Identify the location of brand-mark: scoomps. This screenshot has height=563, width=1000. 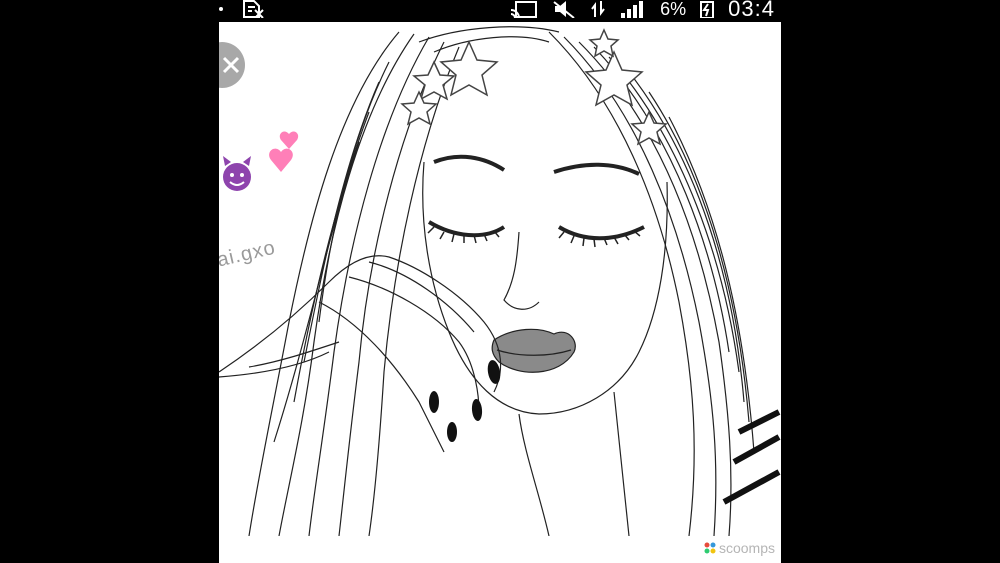
(739, 548).